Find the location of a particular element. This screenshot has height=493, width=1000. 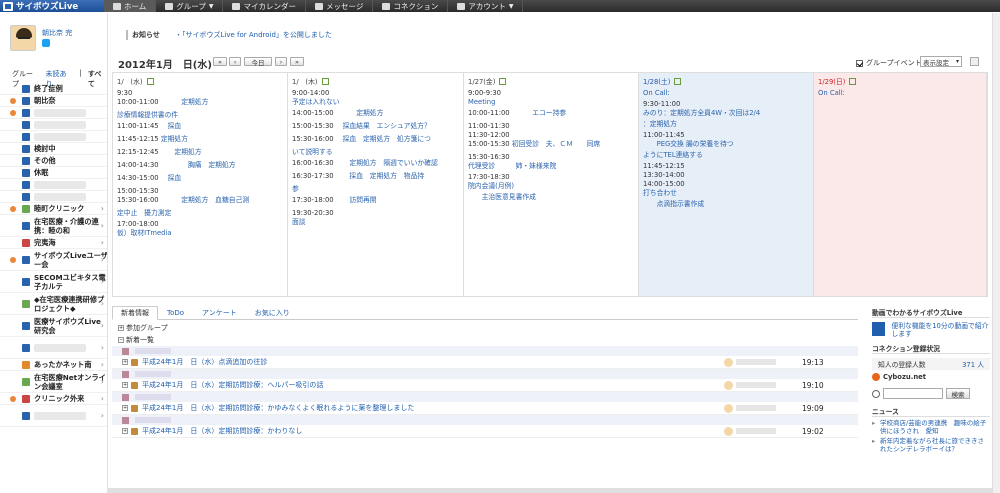

page-scrollbar is located at coordinates (996, 253).